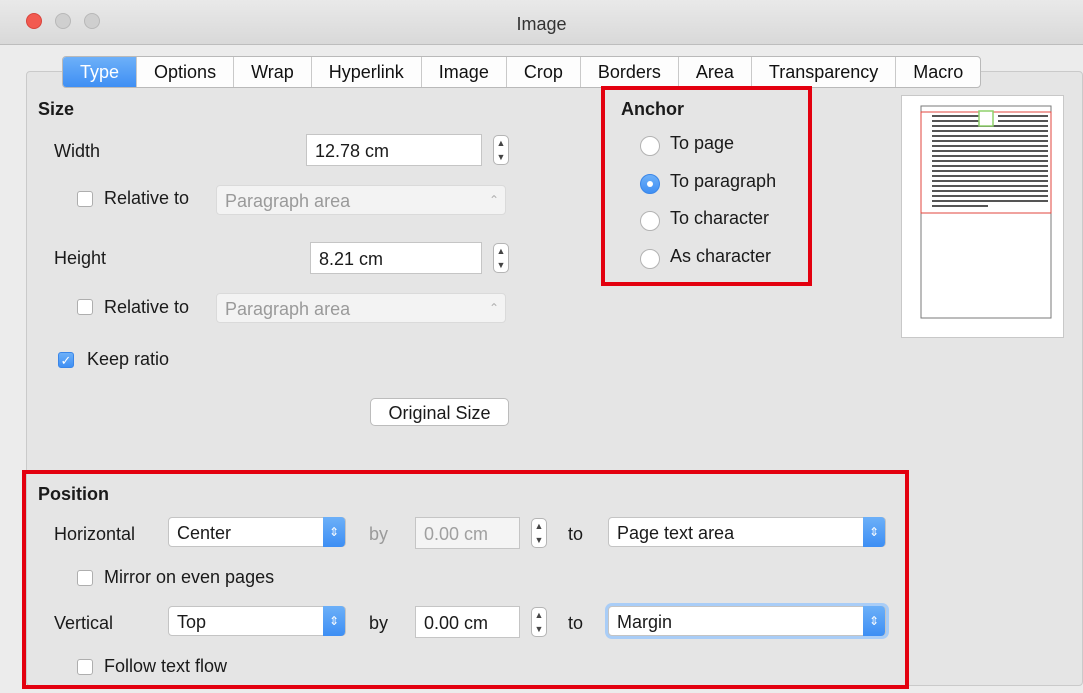 This screenshot has width=1083, height=693. What do you see at coordinates (367, 72) in the screenshot?
I see `tab-hyperlink: Hyperlink` at bounding box center [367, 72].